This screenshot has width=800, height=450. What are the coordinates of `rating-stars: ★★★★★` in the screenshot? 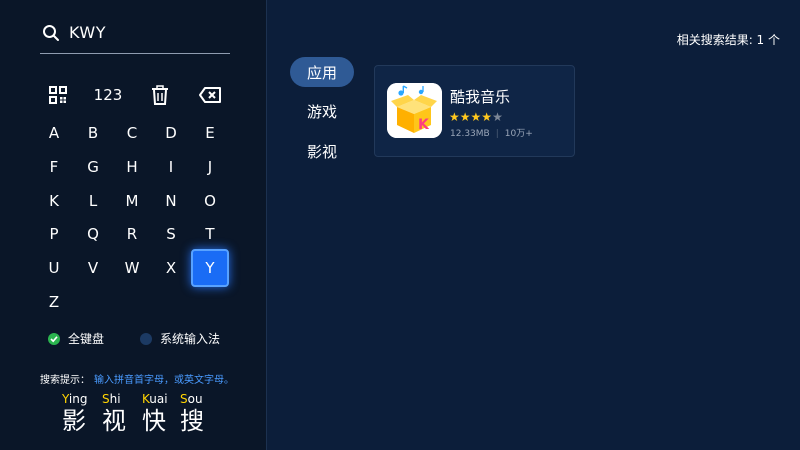 It's located at (476, 117).